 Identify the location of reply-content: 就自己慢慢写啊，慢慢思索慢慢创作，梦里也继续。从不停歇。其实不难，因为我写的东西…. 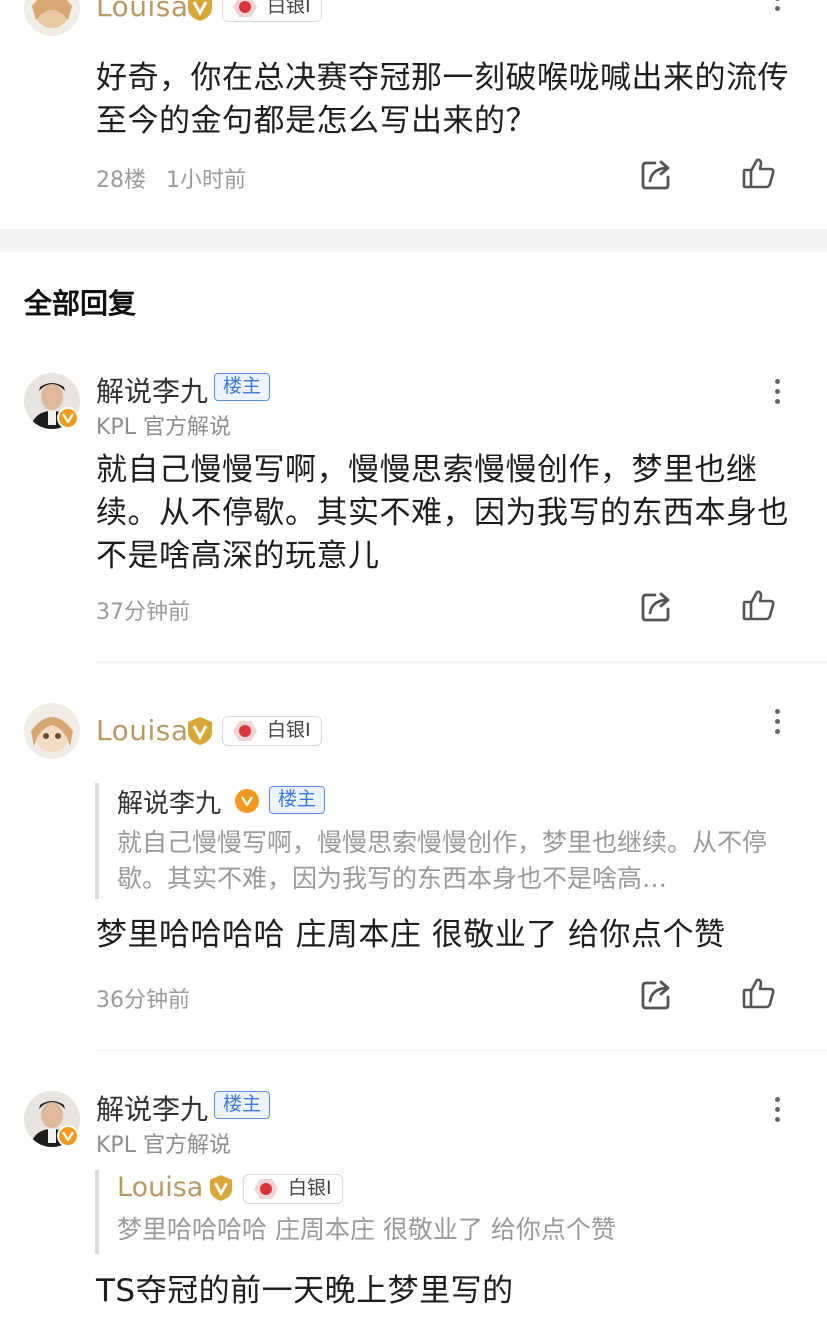
(442, 513).